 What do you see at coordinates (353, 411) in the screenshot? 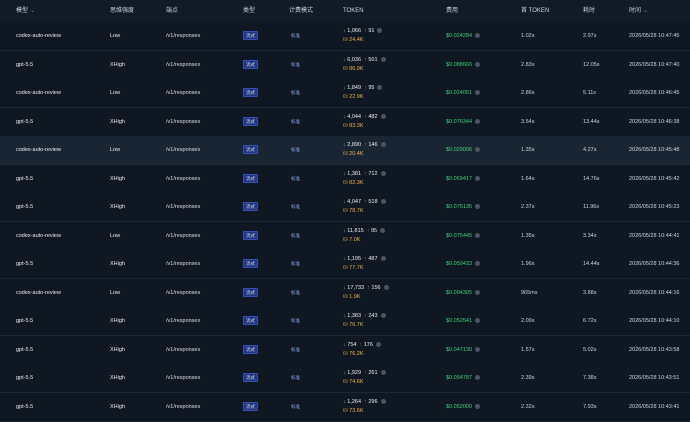
I see `cache-tokens-line: ⛁ 73.6K` at bounding box center [353, 411].